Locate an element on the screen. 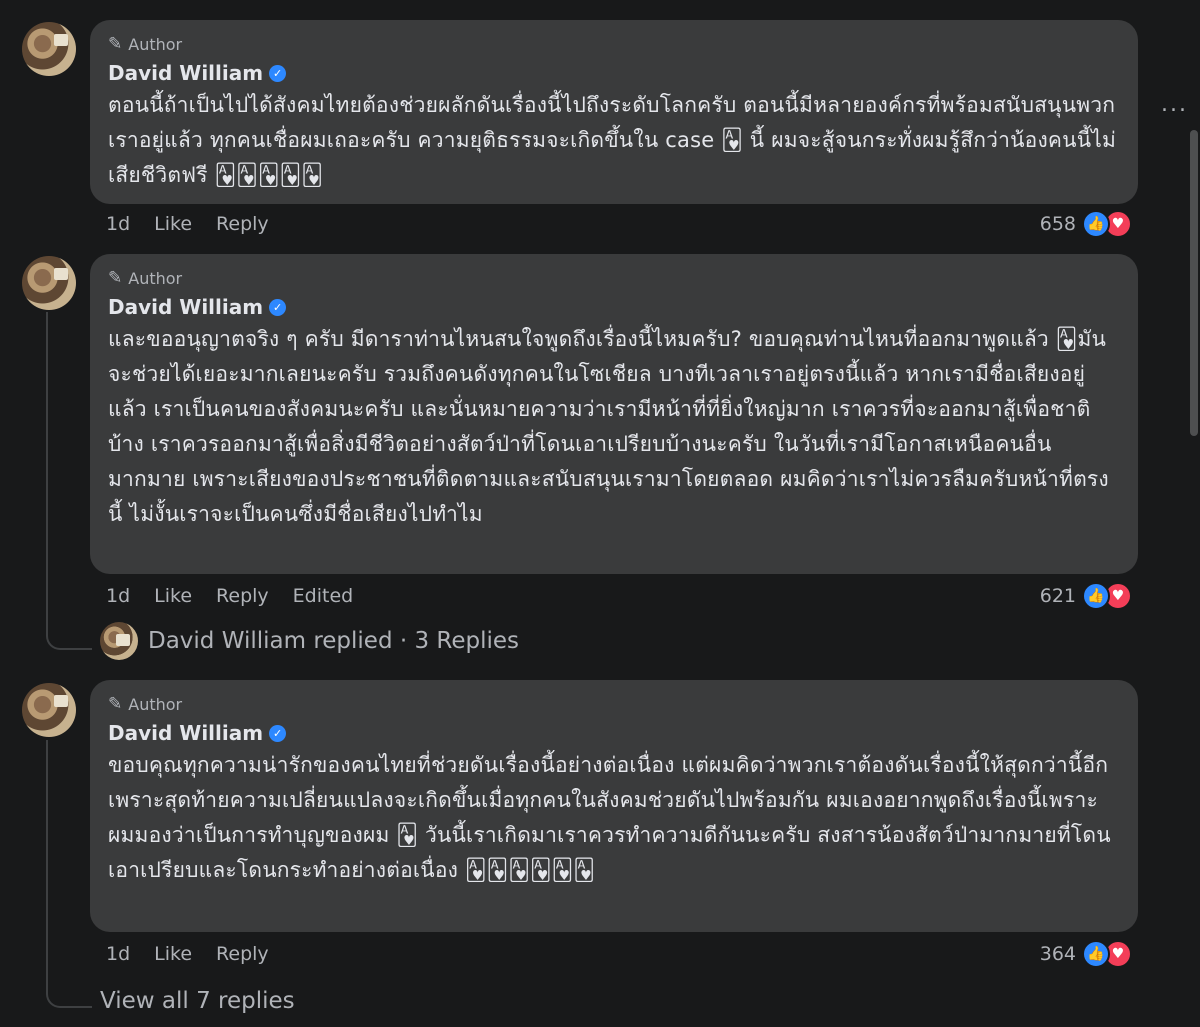  reaction-count: 658 is located at coordinates (1057, 224).